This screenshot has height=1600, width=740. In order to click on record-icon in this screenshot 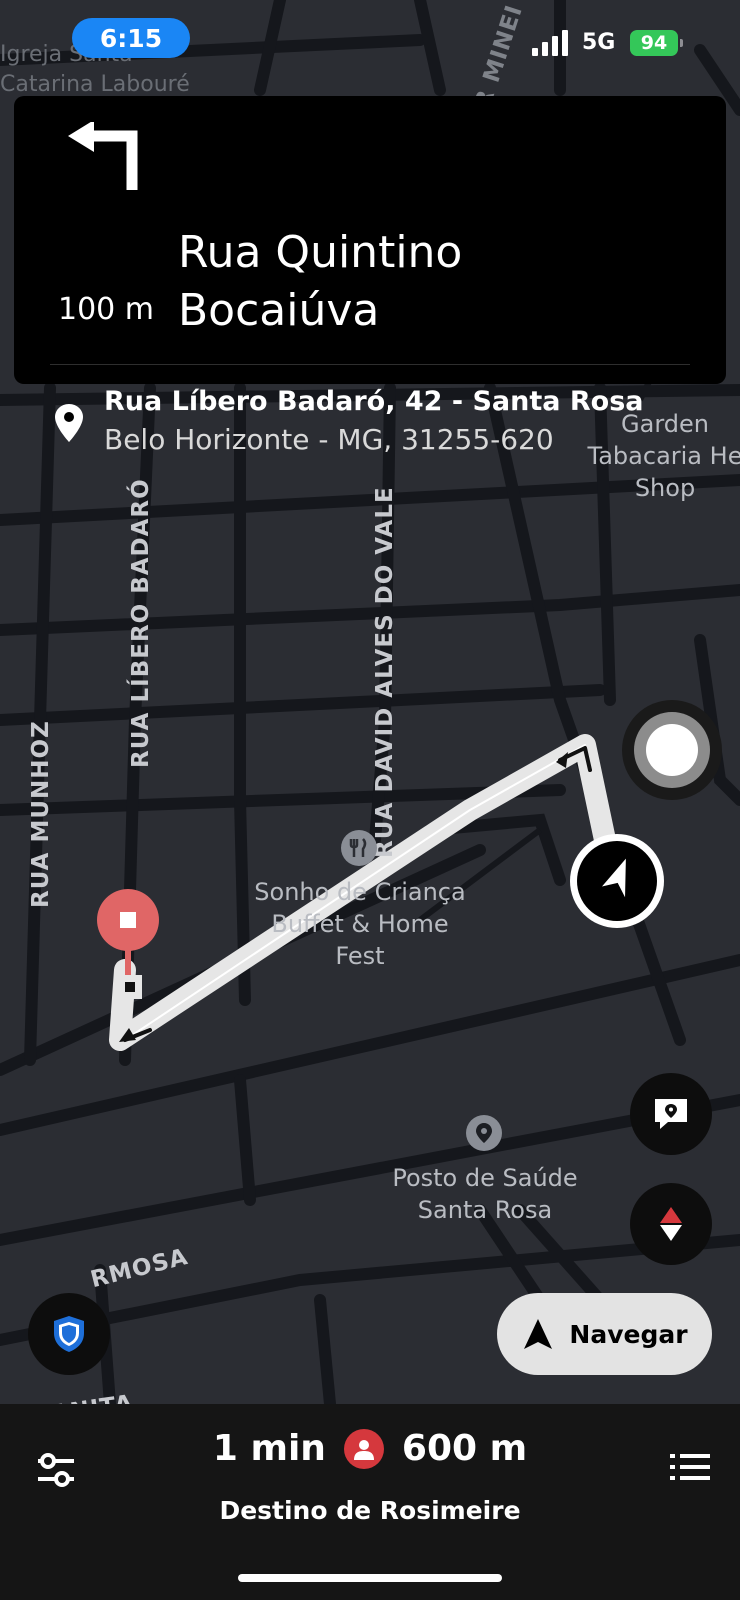, I will do `click(672, 750)`.